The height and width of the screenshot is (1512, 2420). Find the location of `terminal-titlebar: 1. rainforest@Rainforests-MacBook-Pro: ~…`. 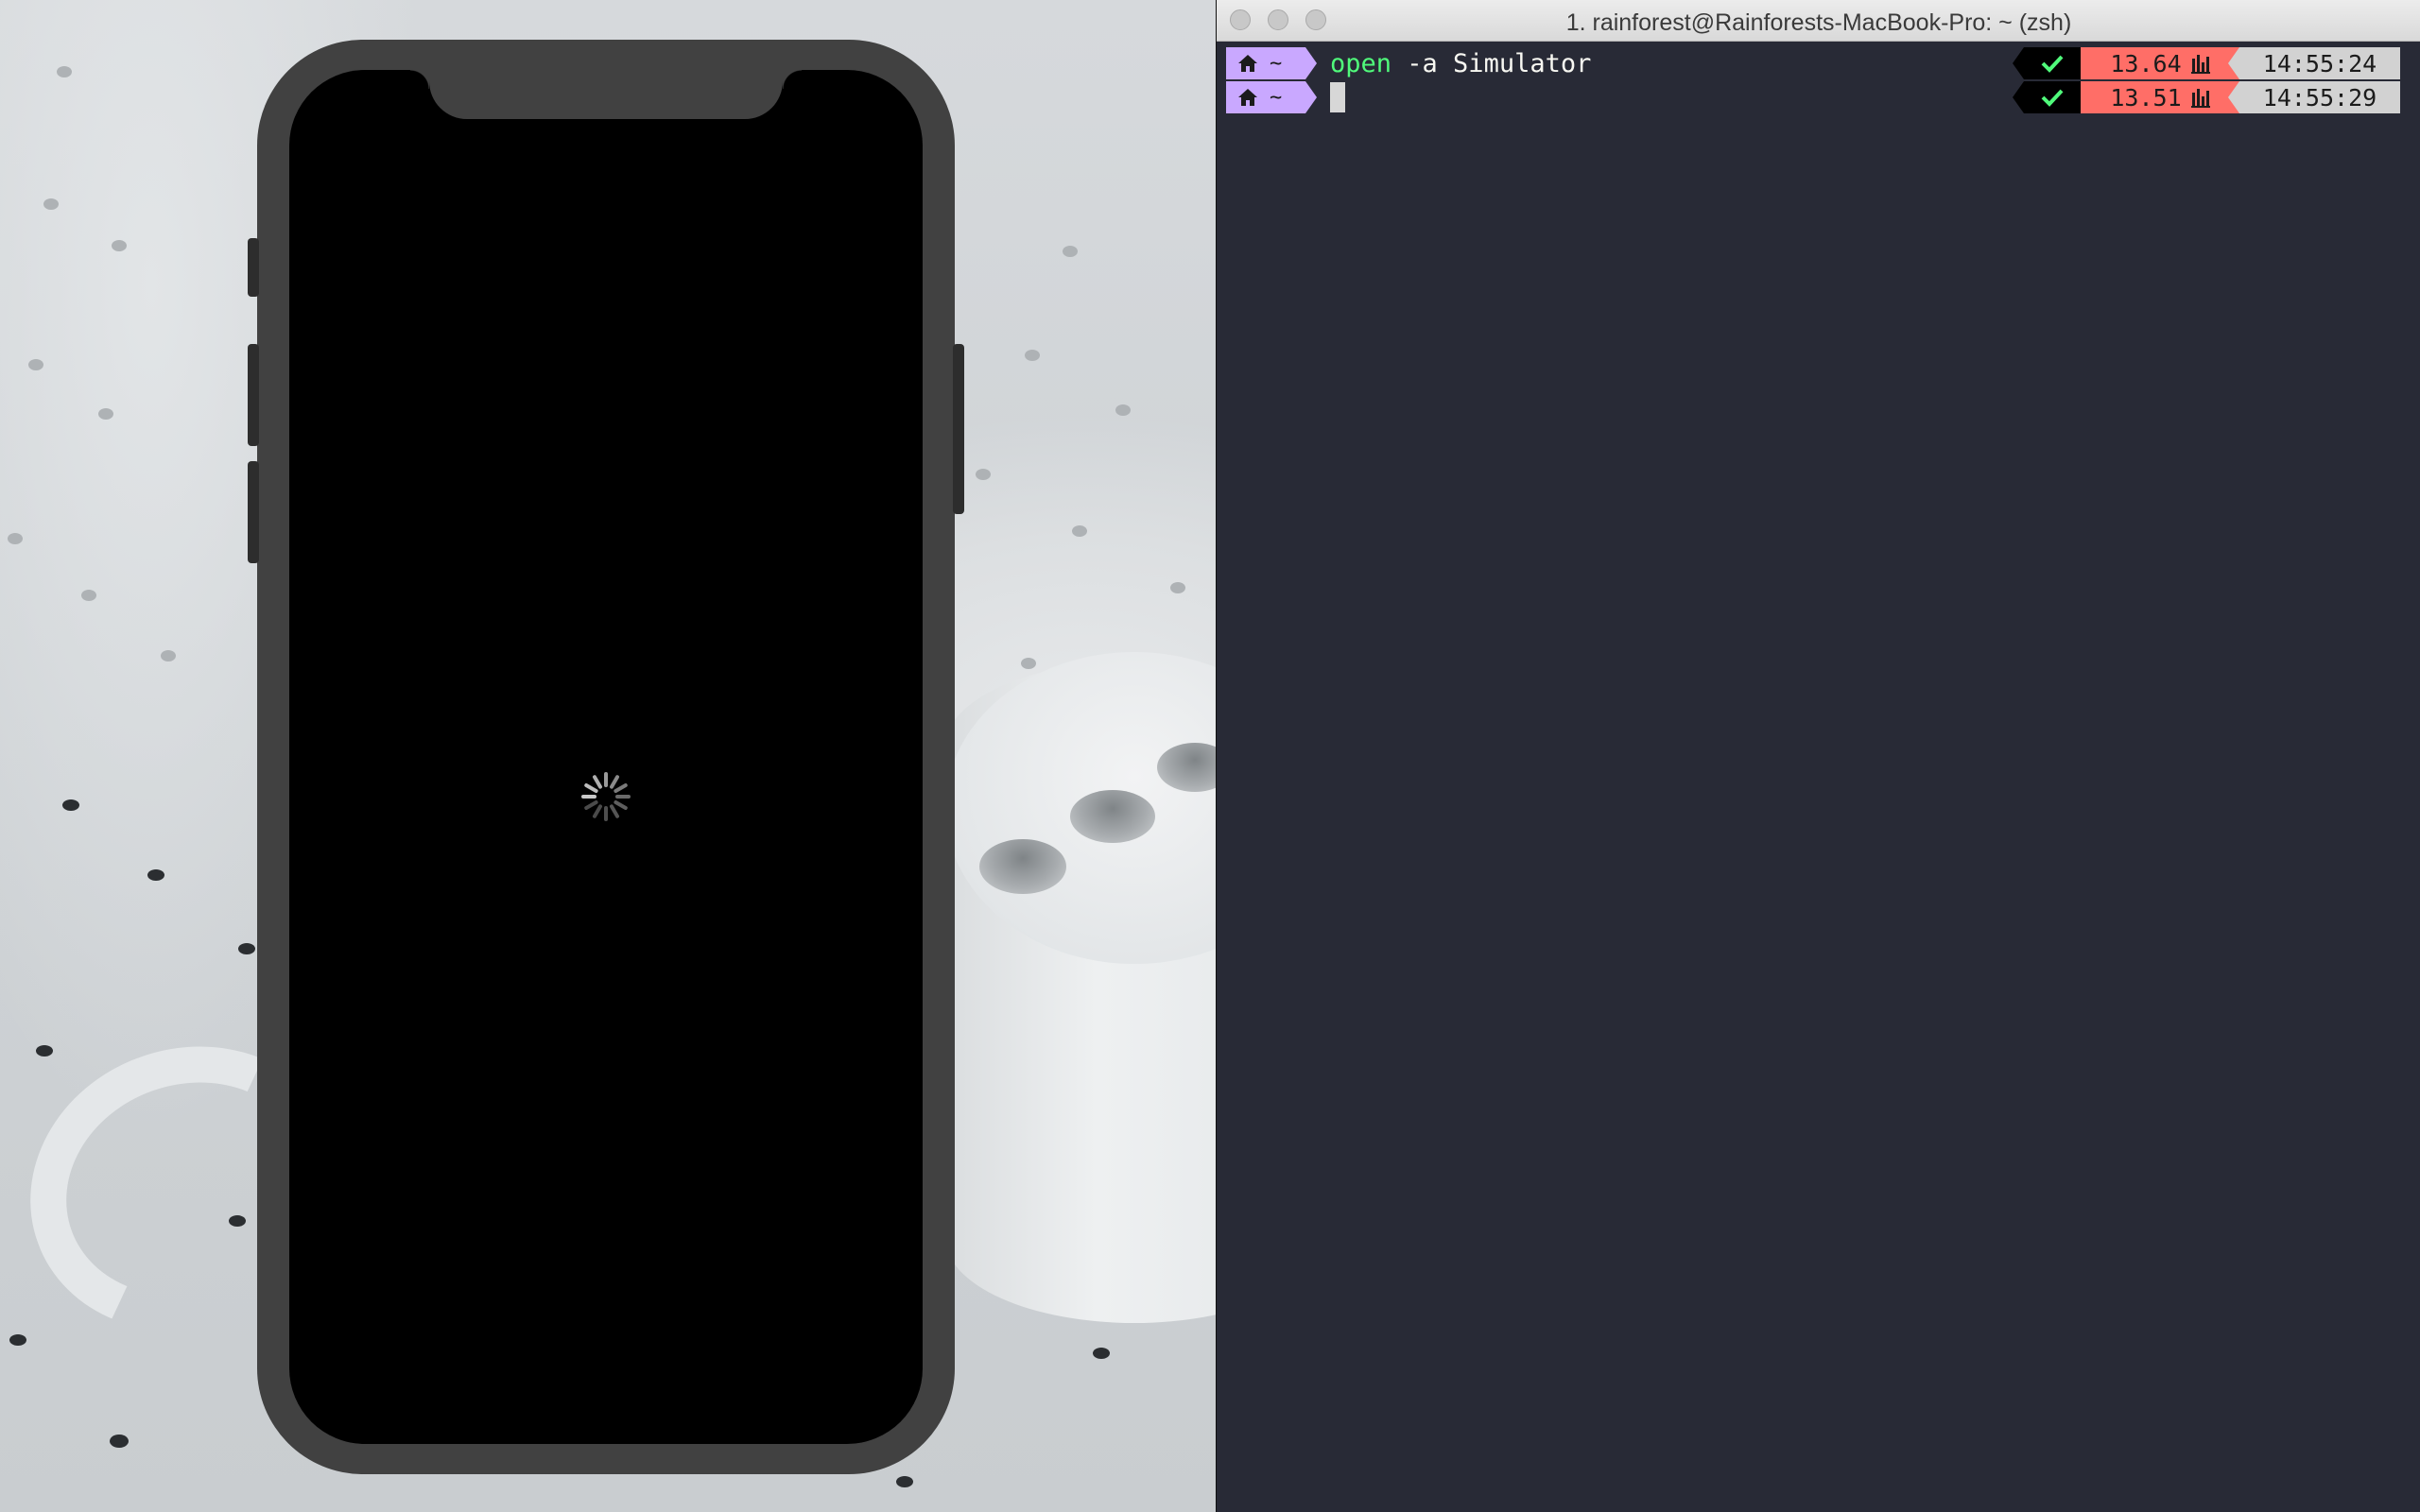

terminal-titlebar: 1. rainforest@Rainforests-MacBook-Pro: ~… is located at coordinates (1818, 21).